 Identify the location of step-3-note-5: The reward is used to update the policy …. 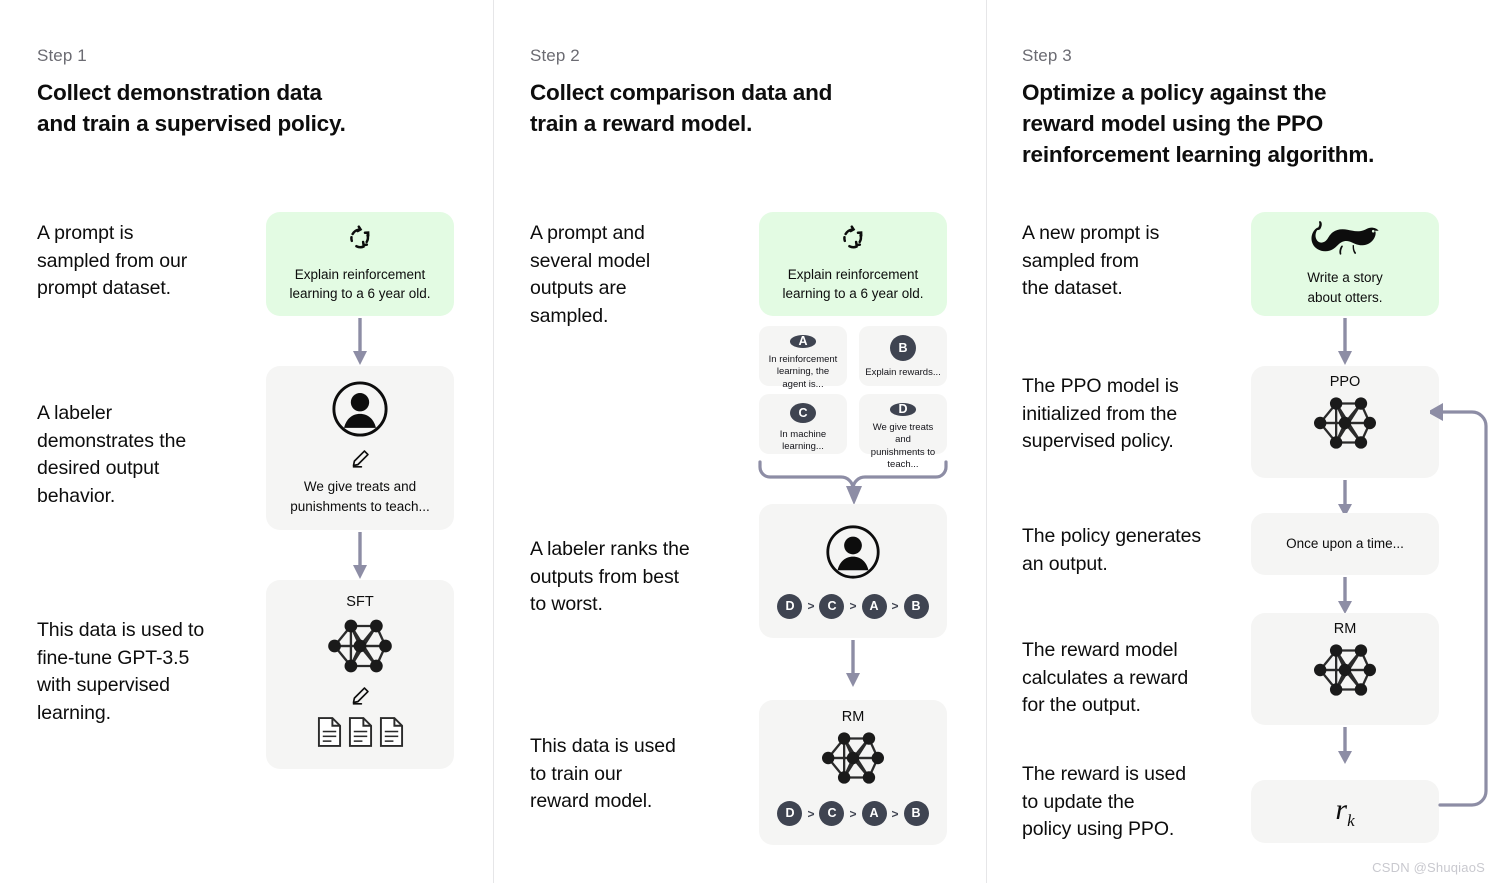
(1104, 802).